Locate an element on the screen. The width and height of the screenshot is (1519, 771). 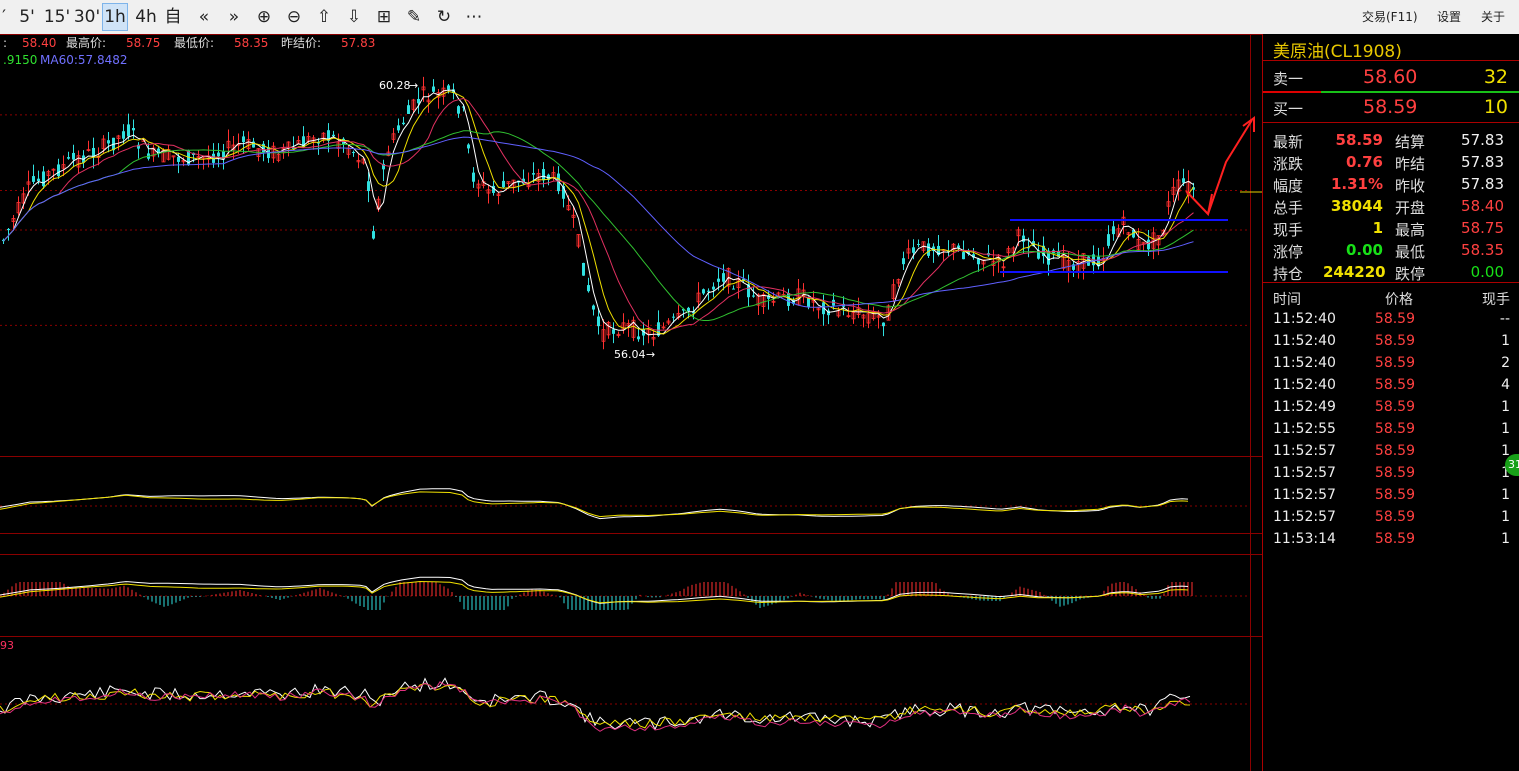
stat-value: 58.75 is located at coordinates (1482, 228).